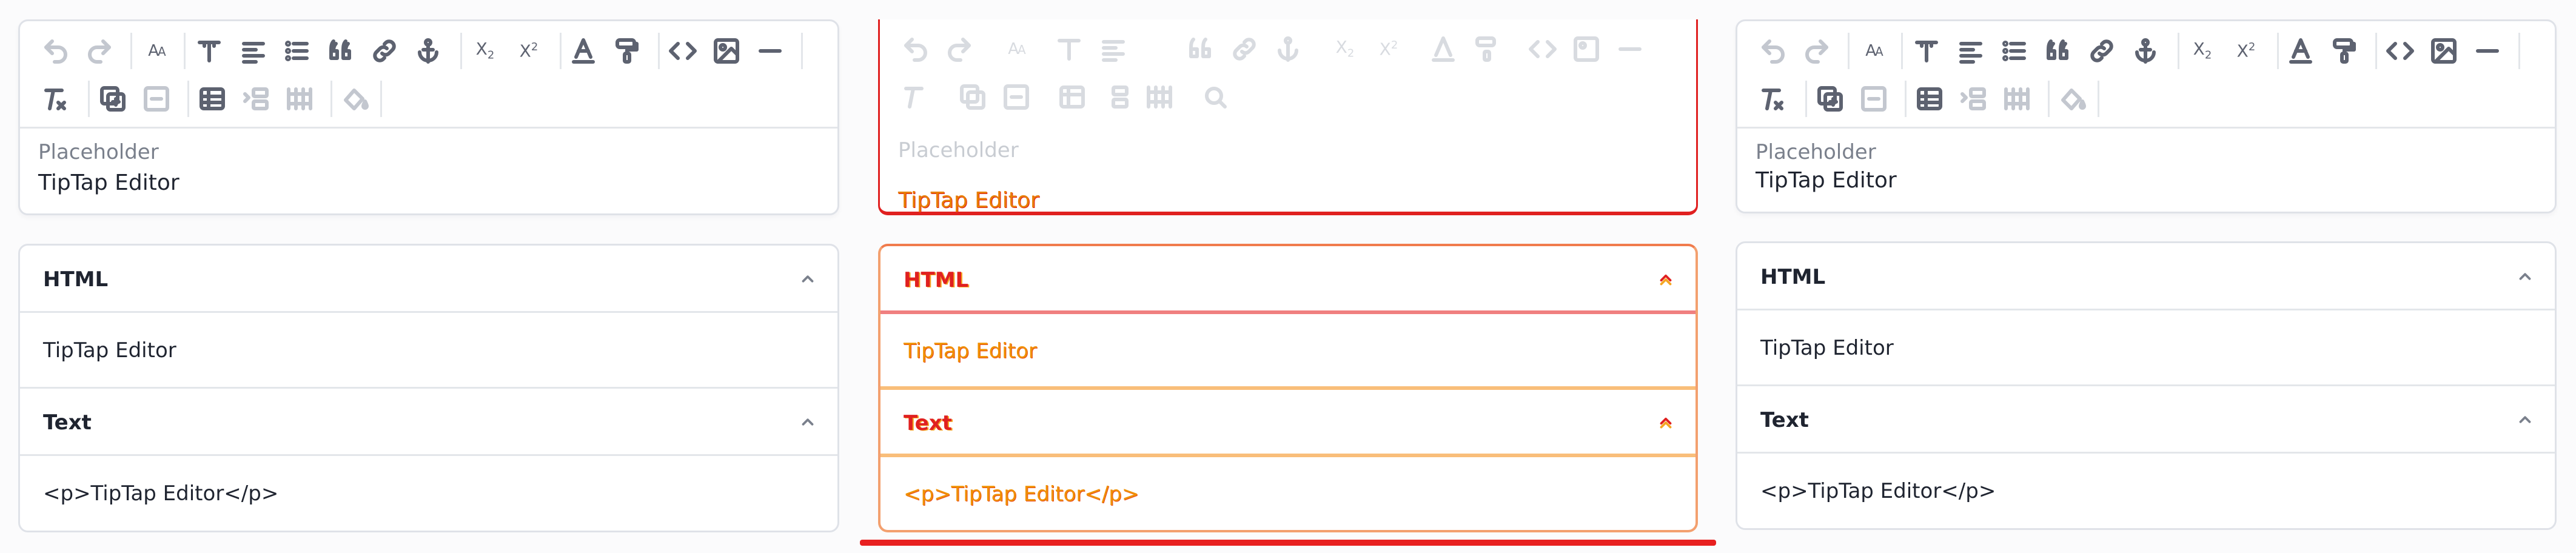 The height and width of the screenshot is (553, 2576). What do you see at coordinates (1288, 73) in the screenshot?
I see `editor-toolbar: AA X2 X2` at bounding box center [1288, 73].